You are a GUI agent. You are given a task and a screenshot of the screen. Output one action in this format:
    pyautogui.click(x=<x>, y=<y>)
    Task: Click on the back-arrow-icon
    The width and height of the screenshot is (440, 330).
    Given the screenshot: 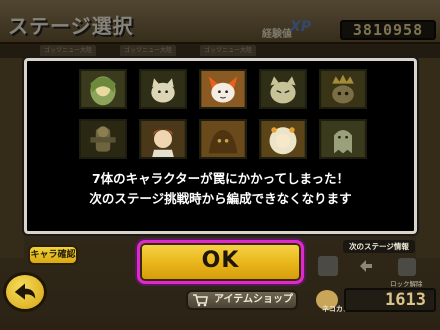 What is the action you would take?
    pyautogui.click(x=25, y=291)
    